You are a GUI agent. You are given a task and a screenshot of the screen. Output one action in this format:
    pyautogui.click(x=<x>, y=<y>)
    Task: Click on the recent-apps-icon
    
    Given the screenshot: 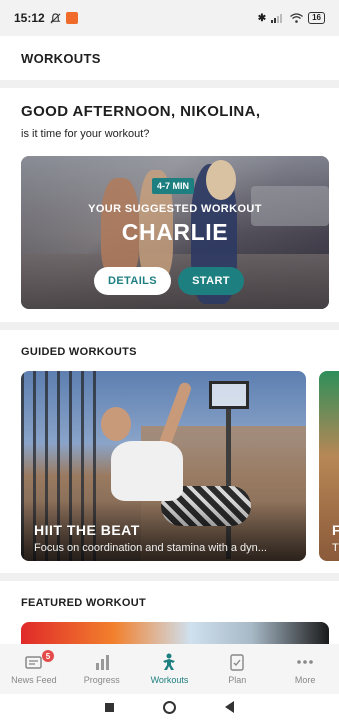 What is the action you would take?
    pyautogui.click(x=109, y=707)
    